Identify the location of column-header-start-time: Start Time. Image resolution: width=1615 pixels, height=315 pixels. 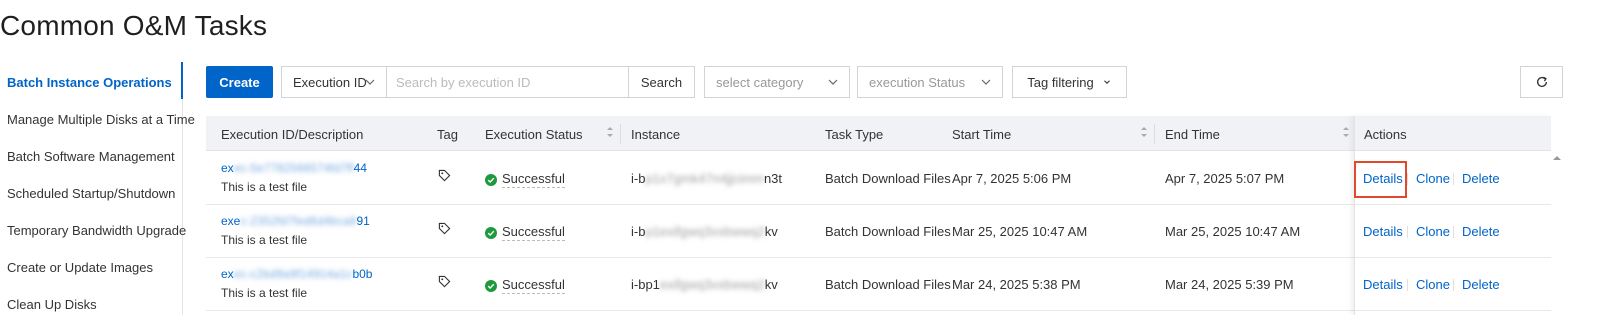
(982, 134).